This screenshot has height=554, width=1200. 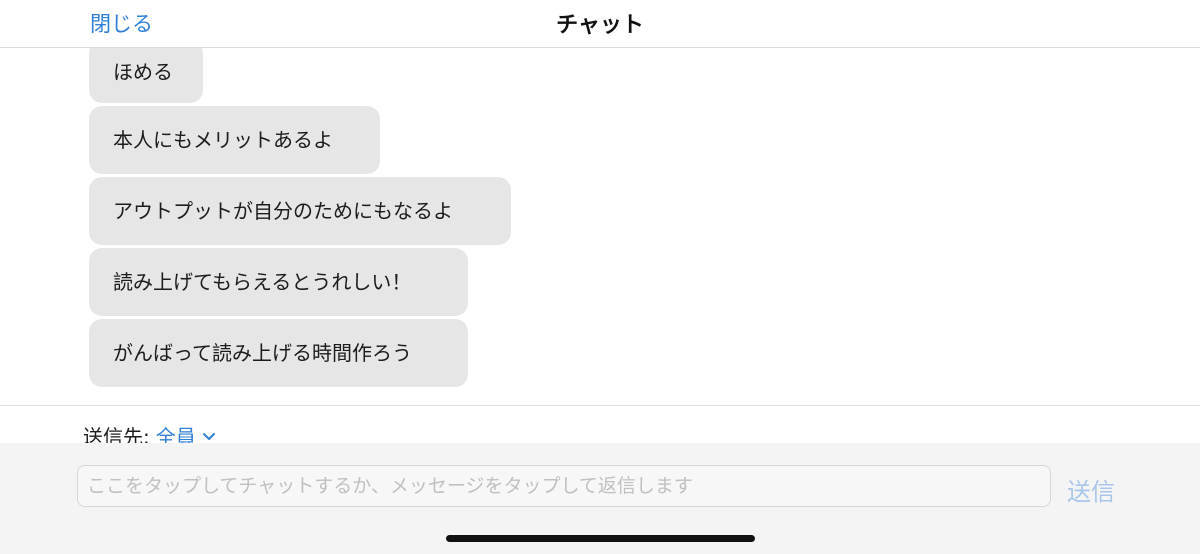 I want to click on message-text: ほめる, so click(x=143, y=71).